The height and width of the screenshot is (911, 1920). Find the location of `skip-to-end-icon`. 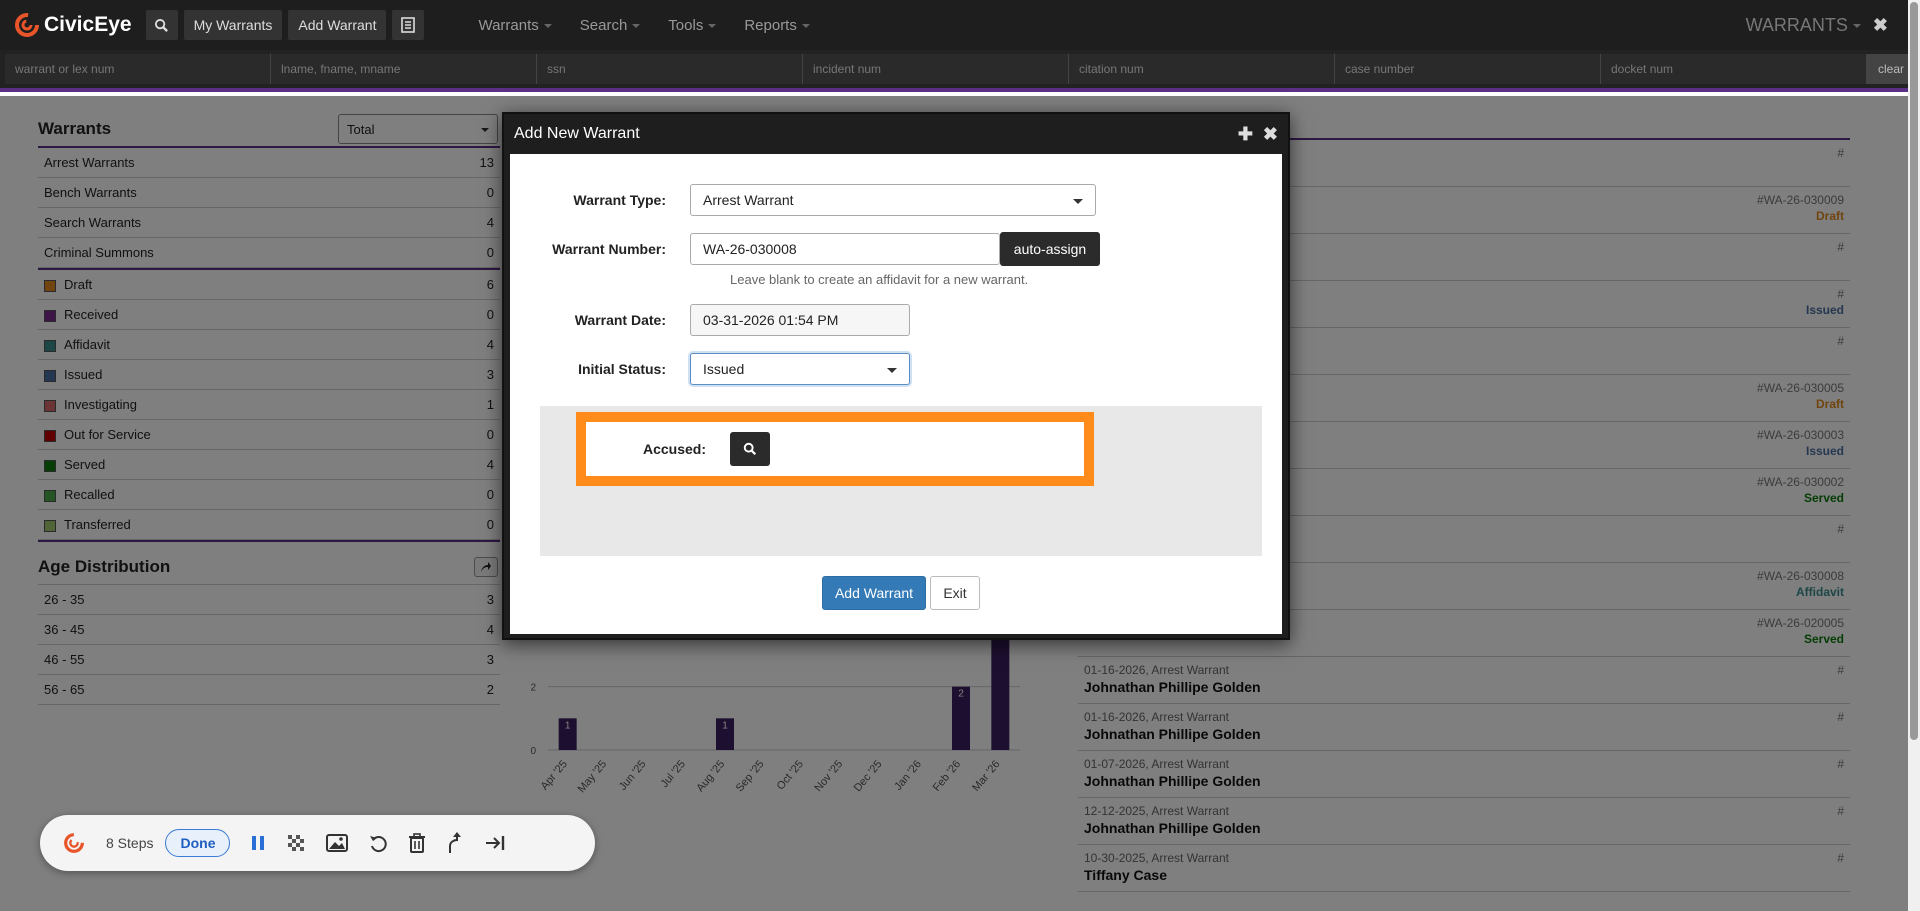

skip-to-end-icon is located at coordinates (495, 843).